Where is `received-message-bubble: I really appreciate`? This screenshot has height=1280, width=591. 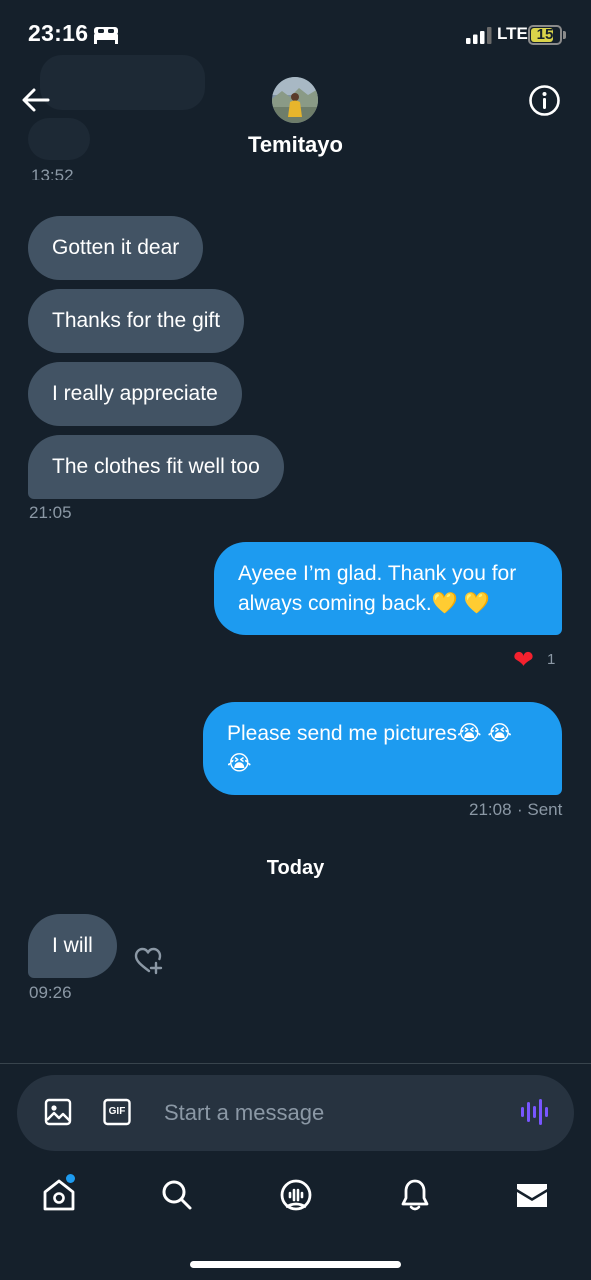
received-message-bubble: I really appreciate is located at coordinates (135, 394).